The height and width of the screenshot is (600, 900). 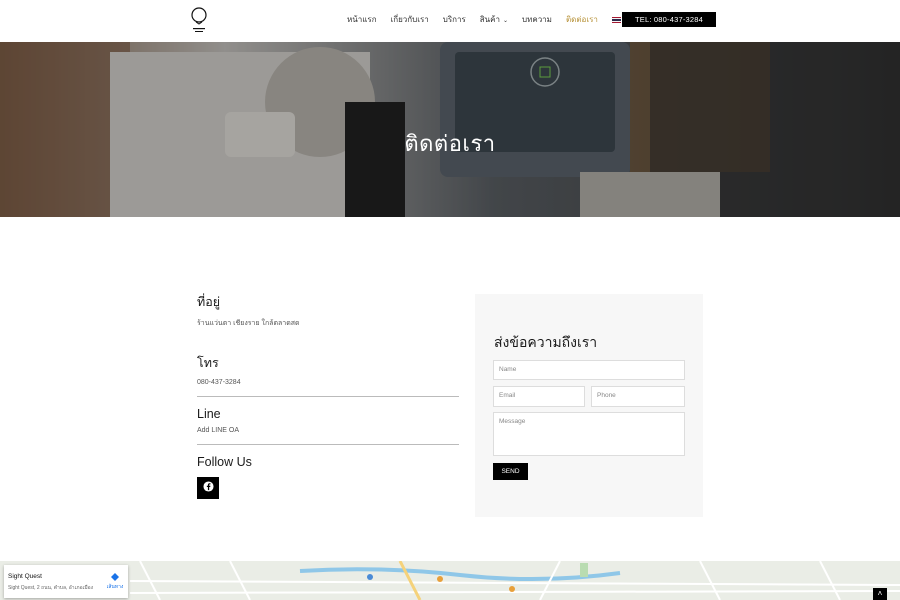 I want to click on address-heading: ที่อยู่, so click(x=209, y=302).